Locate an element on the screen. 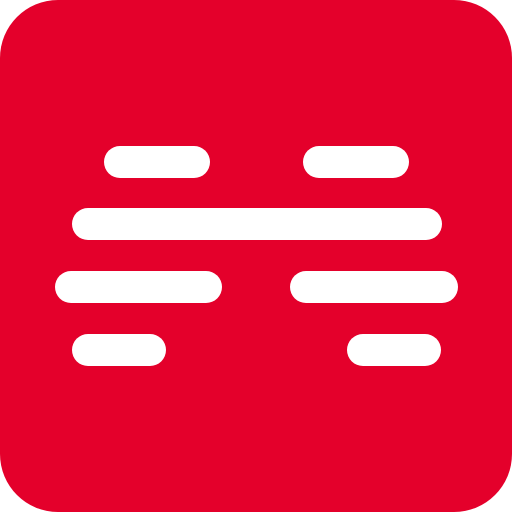  logo-bar-bottom-left is located at coordinates (119, 350).